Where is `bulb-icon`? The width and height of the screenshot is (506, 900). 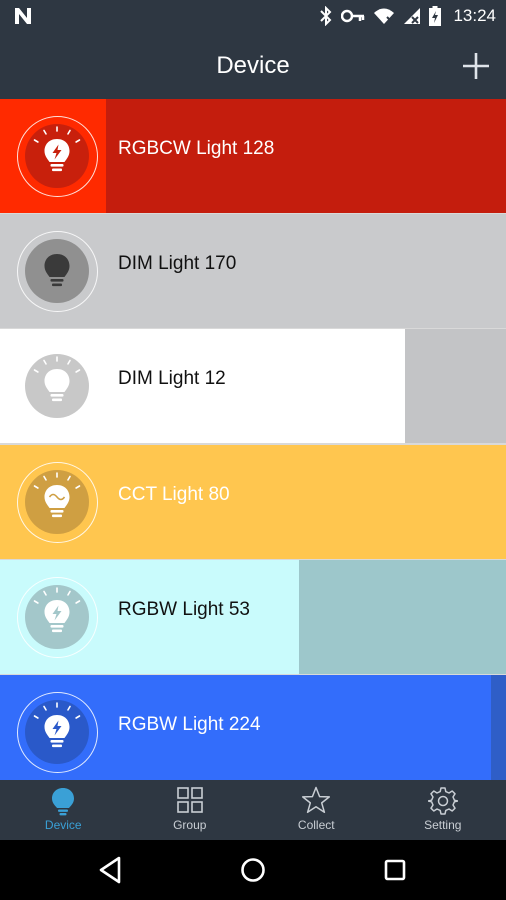
bulb-icon is located at coordinates (63, 802).